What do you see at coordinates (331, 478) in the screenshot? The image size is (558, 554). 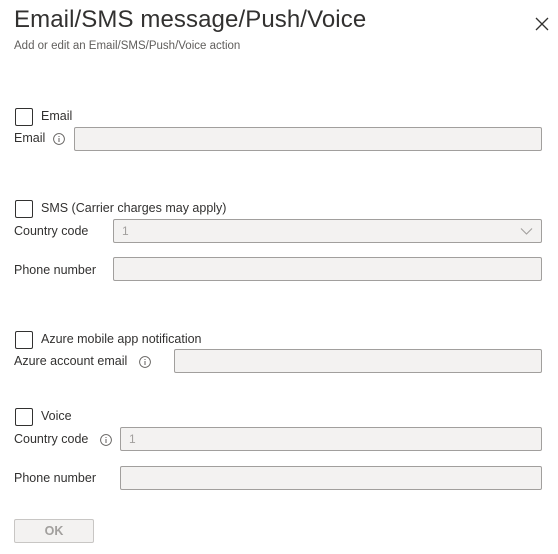 I see `voice-phone-number-input` at bounding box center [331, 478].